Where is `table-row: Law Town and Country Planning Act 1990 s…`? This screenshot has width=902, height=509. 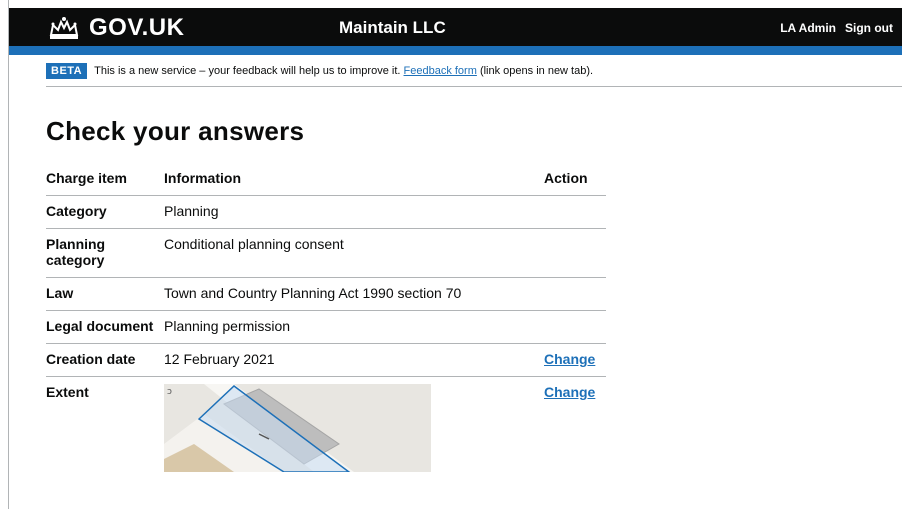
table-row: Law Town and Country Planning Act 1990 s… is located at coordinates (326, 294).